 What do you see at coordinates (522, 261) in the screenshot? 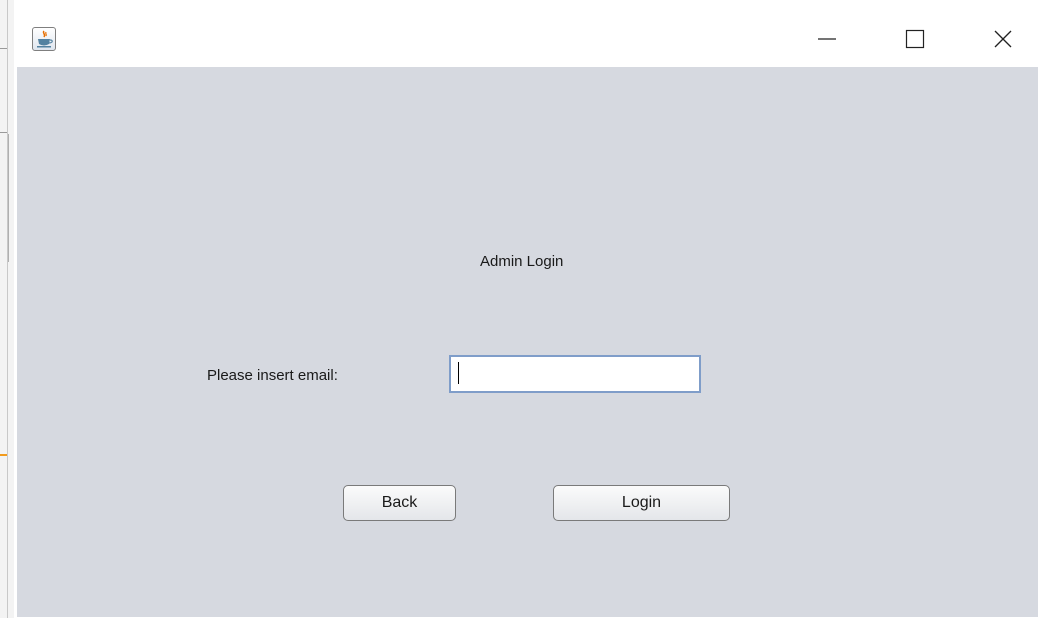
I see `form-title: Admin Login` at bounding box center [522, 261].